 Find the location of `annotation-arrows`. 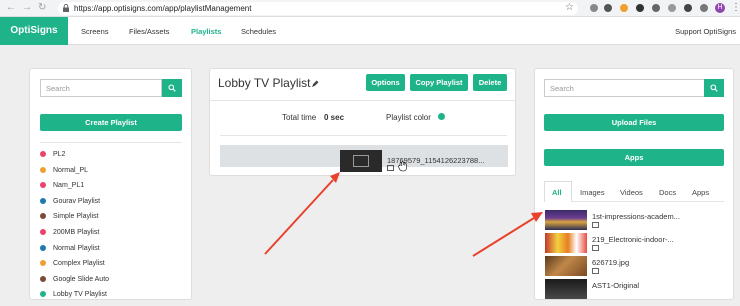

annotation-arrows is located at coordinates (403, 214).